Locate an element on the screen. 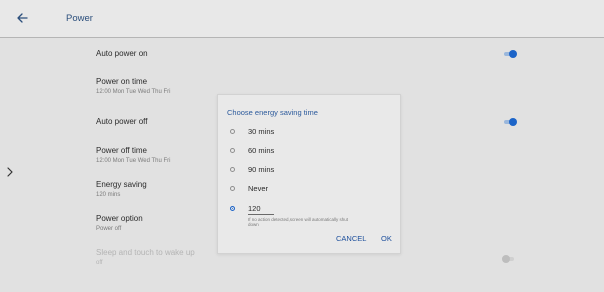  sleep-touch-toggle is located at coordinates (508, 259).